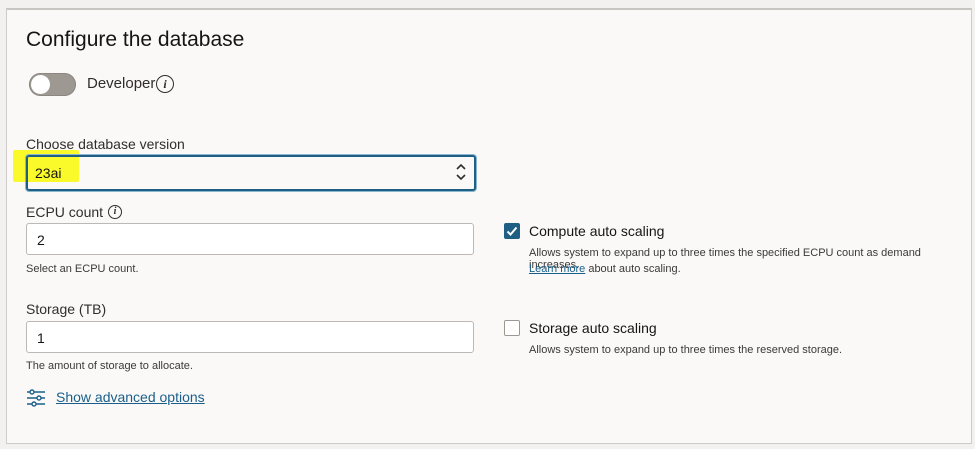 The image size is (975, 449). Describe the element at coordinates (557, 269) in the screenshot. I see `learn-more-link: Learn more` at that location.